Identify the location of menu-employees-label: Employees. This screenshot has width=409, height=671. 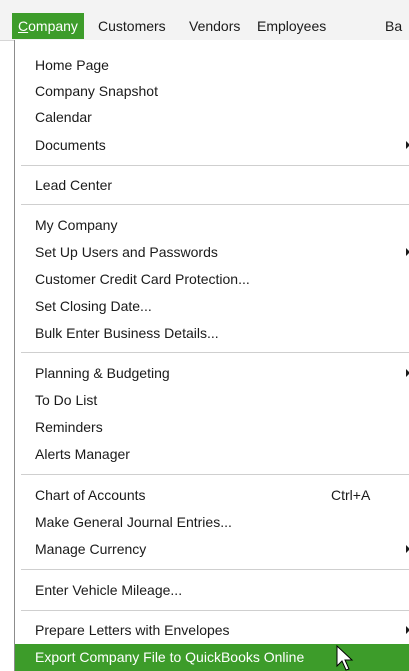
(292, 26).